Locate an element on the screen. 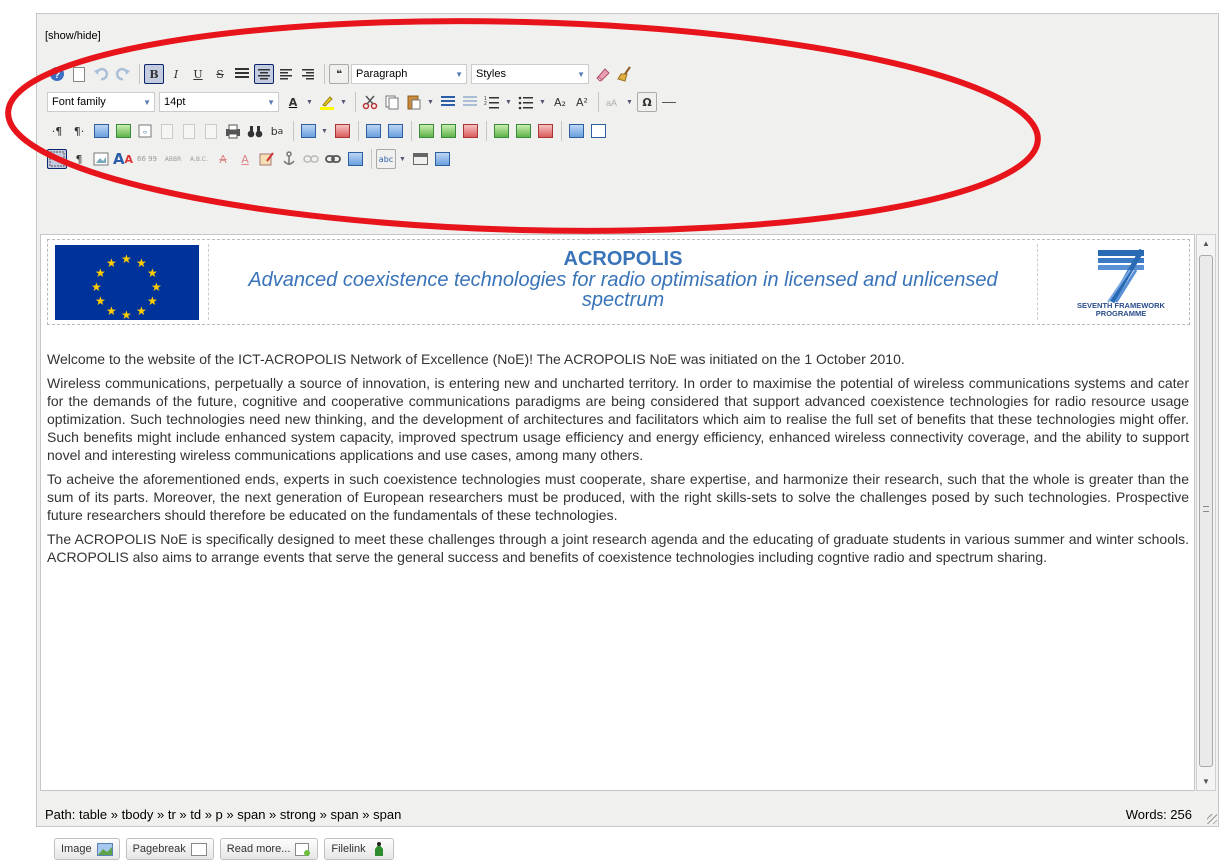  toolbar-row-4: ¶ AA 66 99 ABBR A.B.C. A A abc ▼ is located at coordinates (250, 159).